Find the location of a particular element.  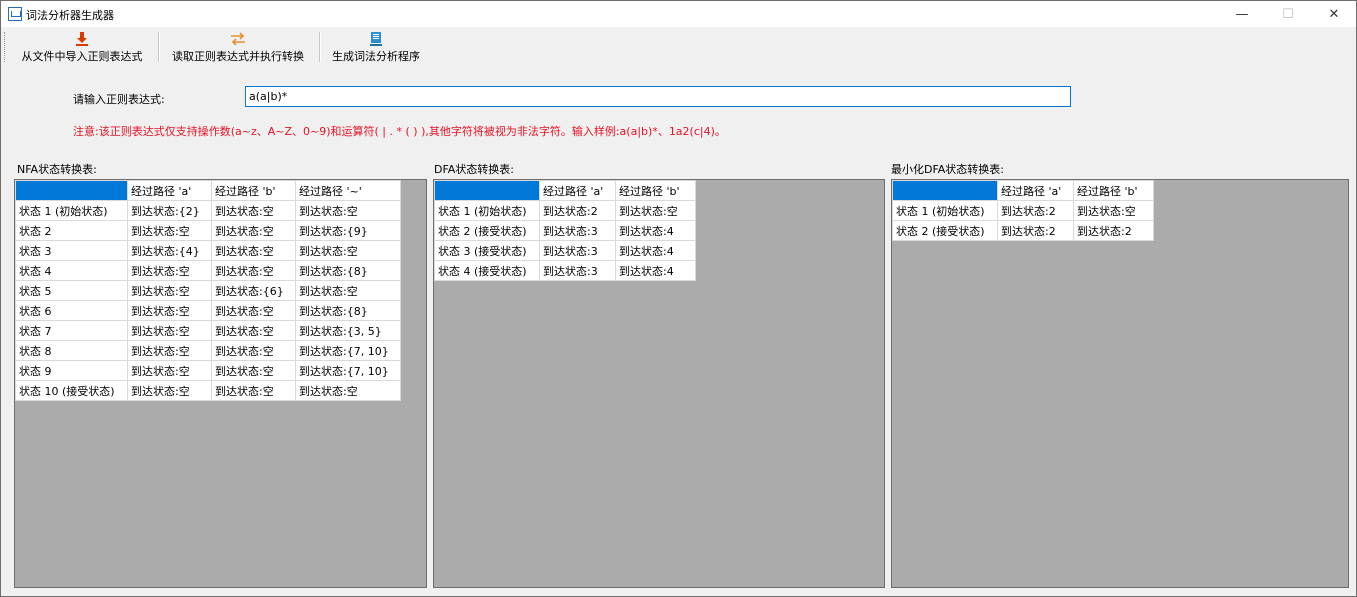

minimize-button: — is located at coordinates (1242, 14).